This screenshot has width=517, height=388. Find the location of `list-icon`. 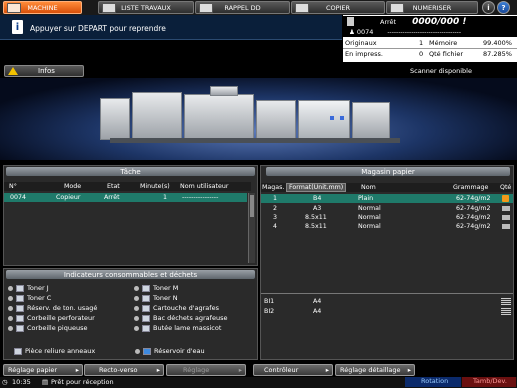

list-icon is located at coordinates (109, 8).